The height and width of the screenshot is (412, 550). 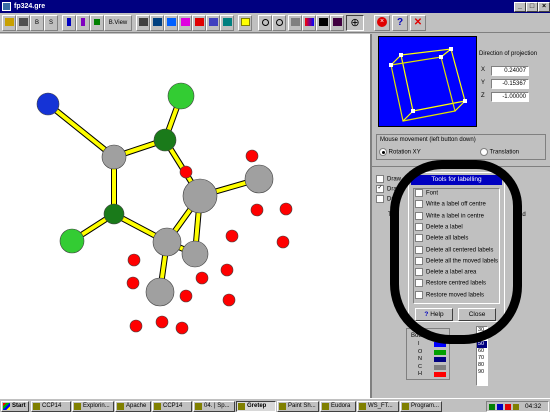 I want to click on color-row: I, so click(x=429, y=344).